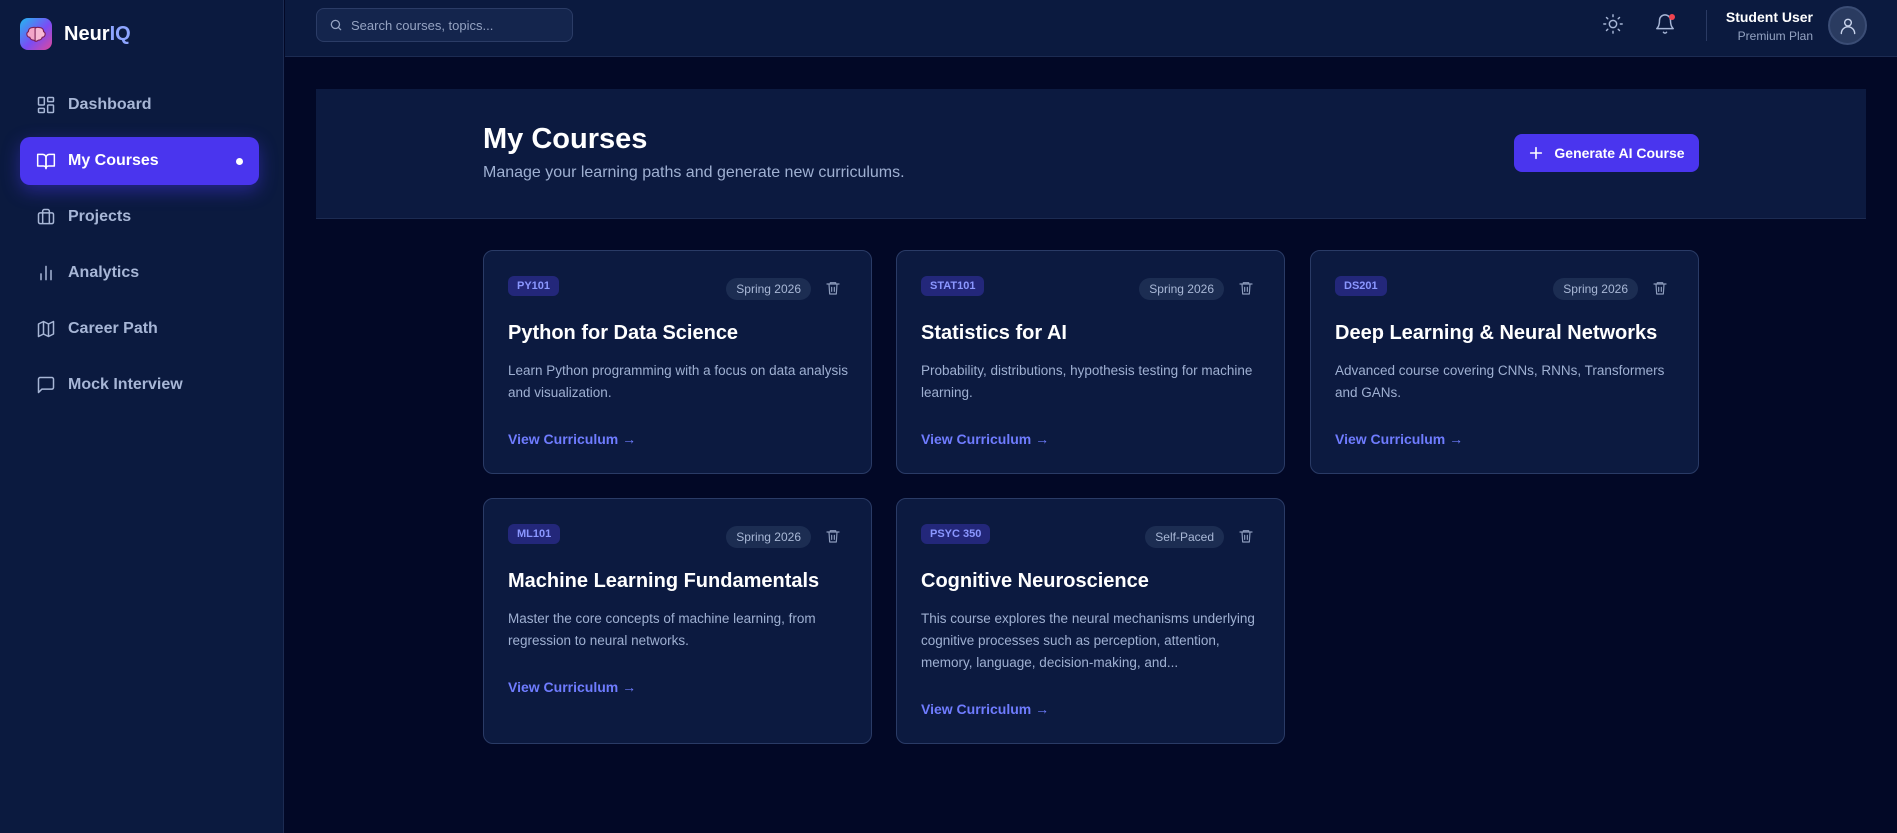 Image resolution: width=1897 pixels, height=833 pixels. I want to click on course-title: Cognitive Neuroscience, so click(1035, 581).